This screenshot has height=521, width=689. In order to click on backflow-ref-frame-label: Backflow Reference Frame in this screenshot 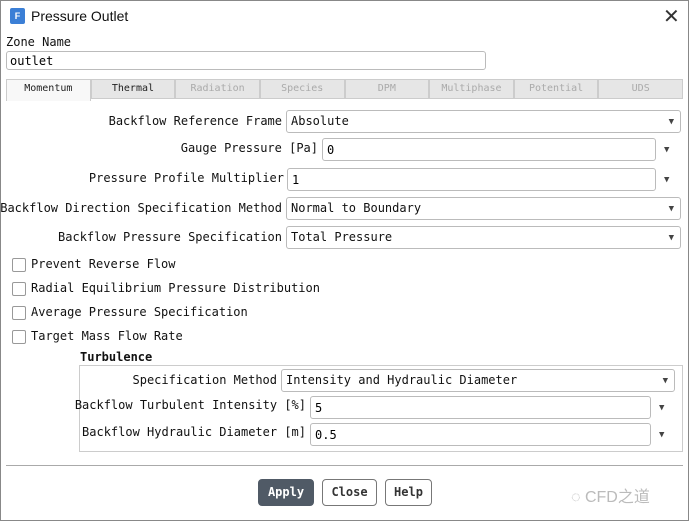, I will do `click(195, 121)`.